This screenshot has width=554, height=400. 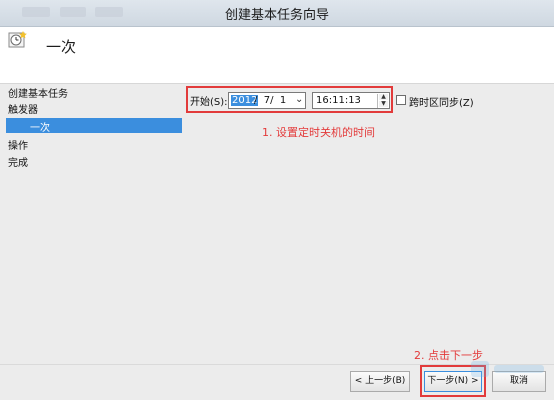 What do you see at coordinates (509, 369) in the screenshot?
I see `watermark-logo` at bounding box center [509, 369].